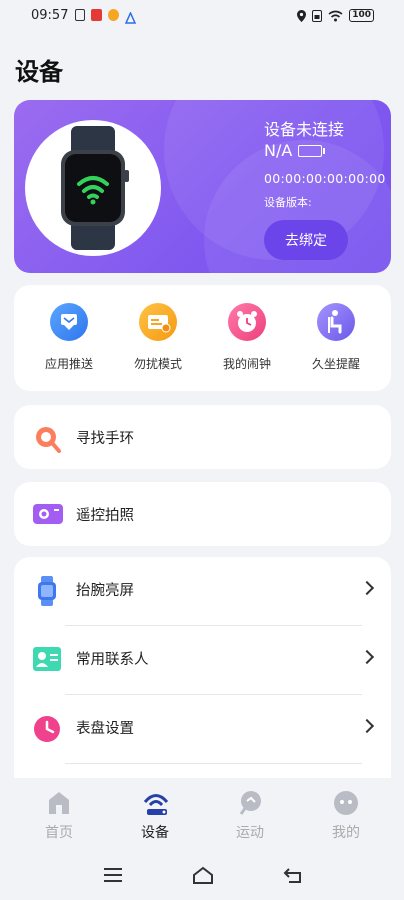 The image size is (404, 900). Describe the element at coordinates (346, 803) in the screenshot. I see `profile-icon` at that location.